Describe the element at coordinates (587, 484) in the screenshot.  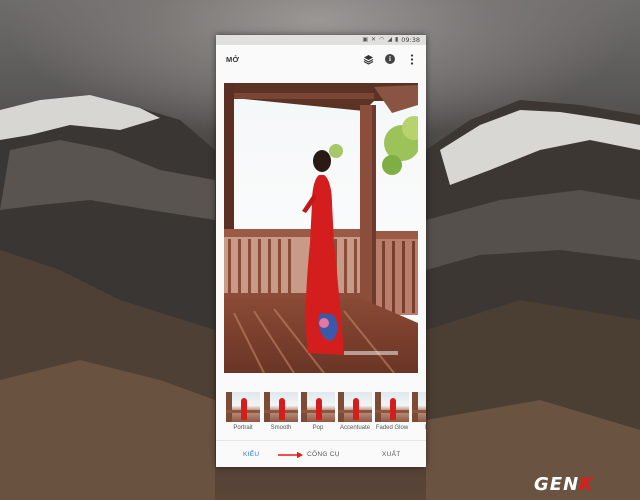
I see `logo-text-k: K` at that location.